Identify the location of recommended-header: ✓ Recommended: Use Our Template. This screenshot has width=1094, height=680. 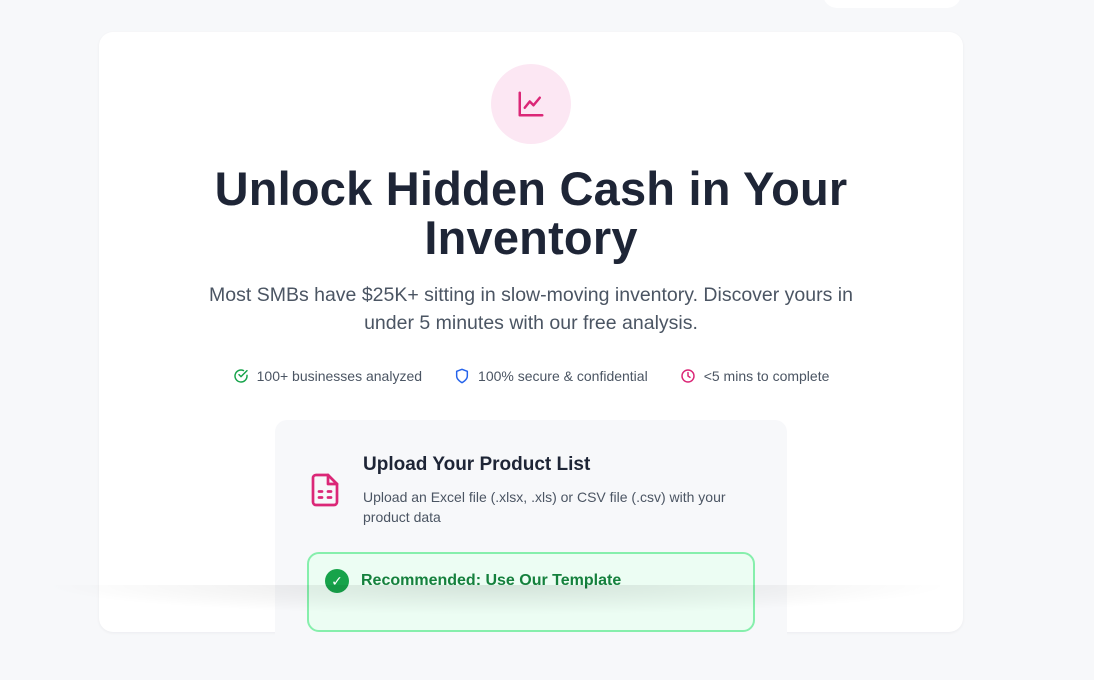
(473, 581).